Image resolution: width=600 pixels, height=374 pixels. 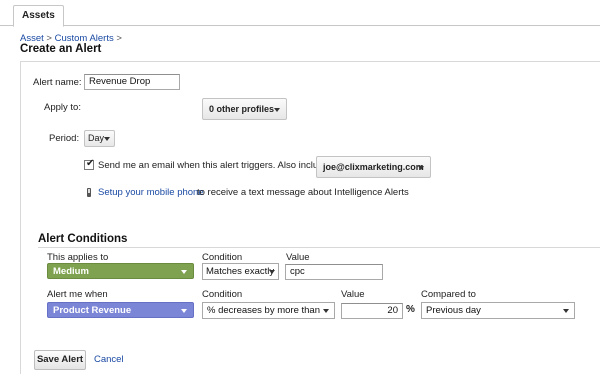 I want to click on value-input-1: cpc, so click(x=334, y=272).